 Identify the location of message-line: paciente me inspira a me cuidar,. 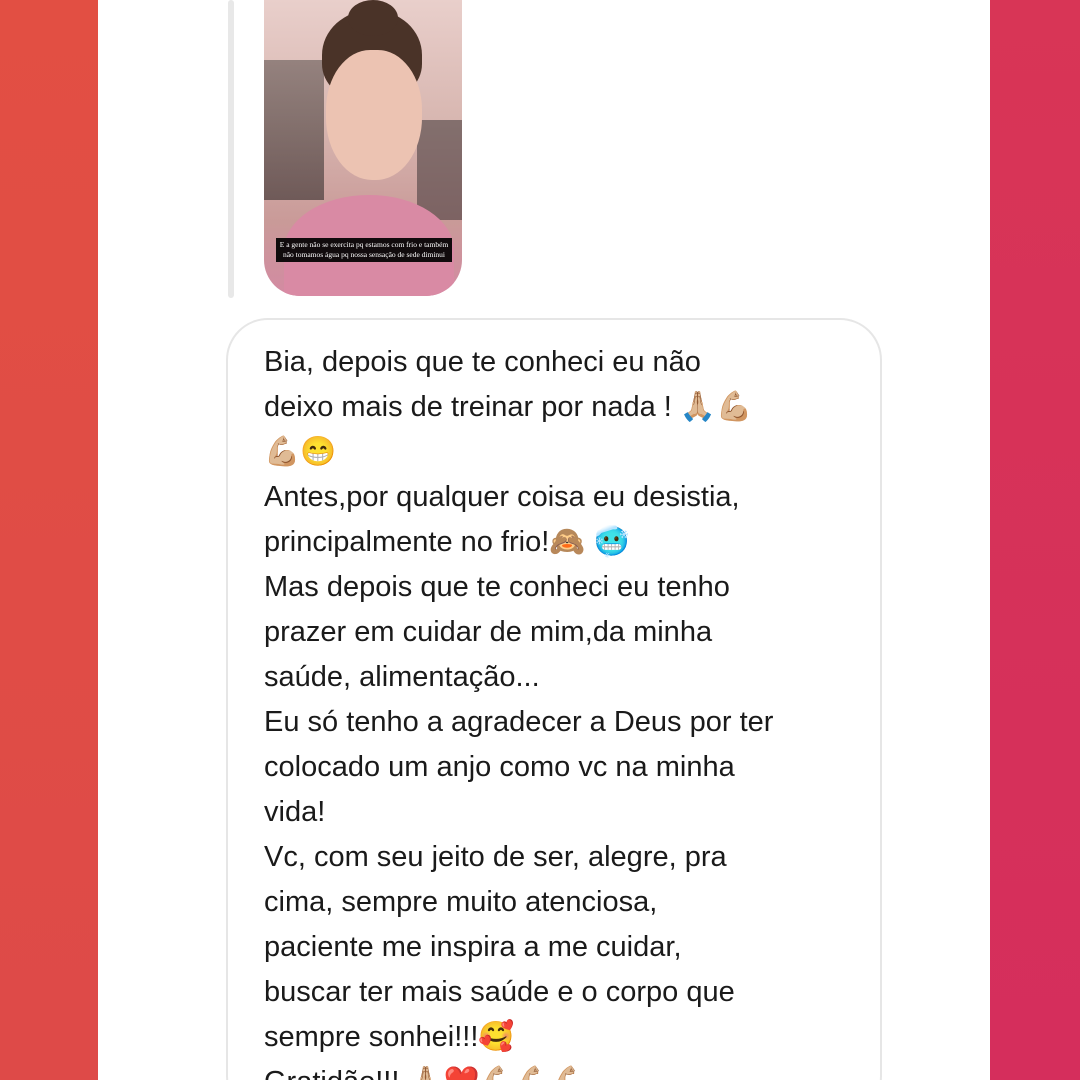
(473, 947).